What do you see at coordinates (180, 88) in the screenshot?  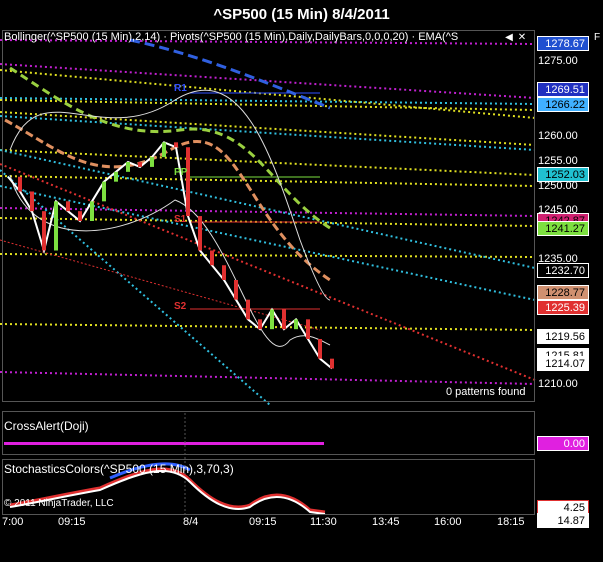 I see `pivot-r1-label: R1` at bounding box center [180, 88].